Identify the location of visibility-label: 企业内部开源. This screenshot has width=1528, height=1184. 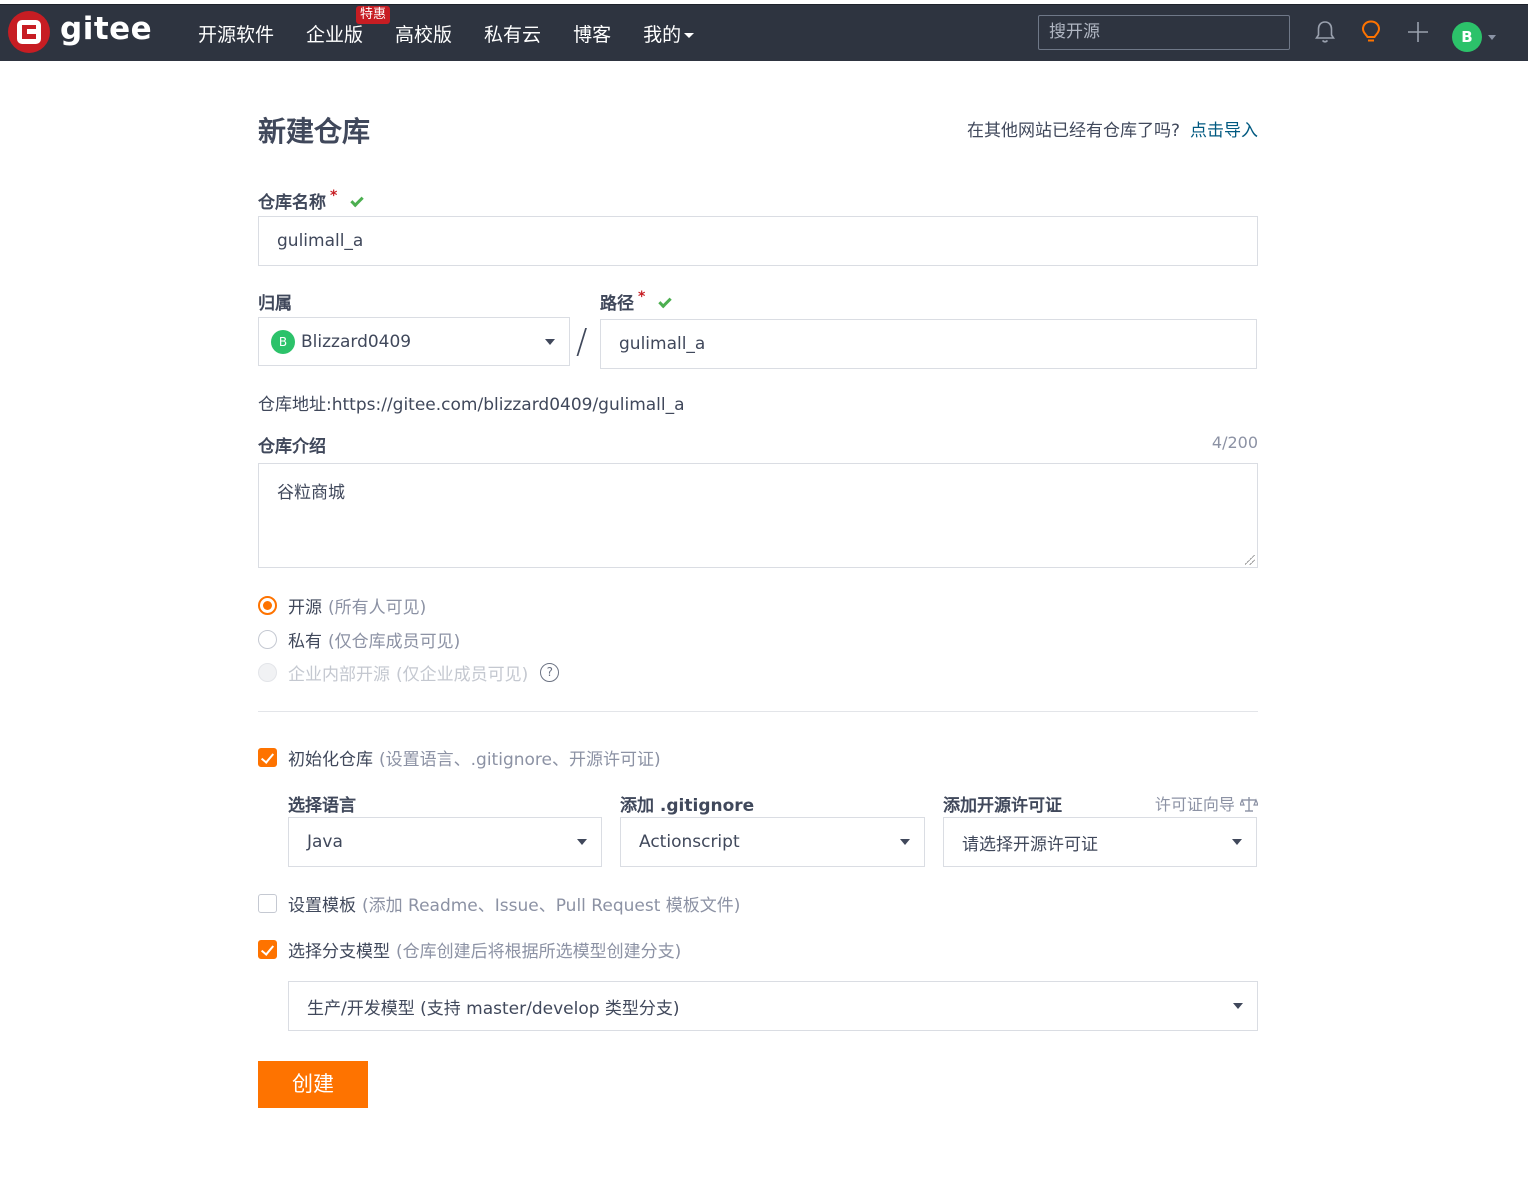
(339, 675).